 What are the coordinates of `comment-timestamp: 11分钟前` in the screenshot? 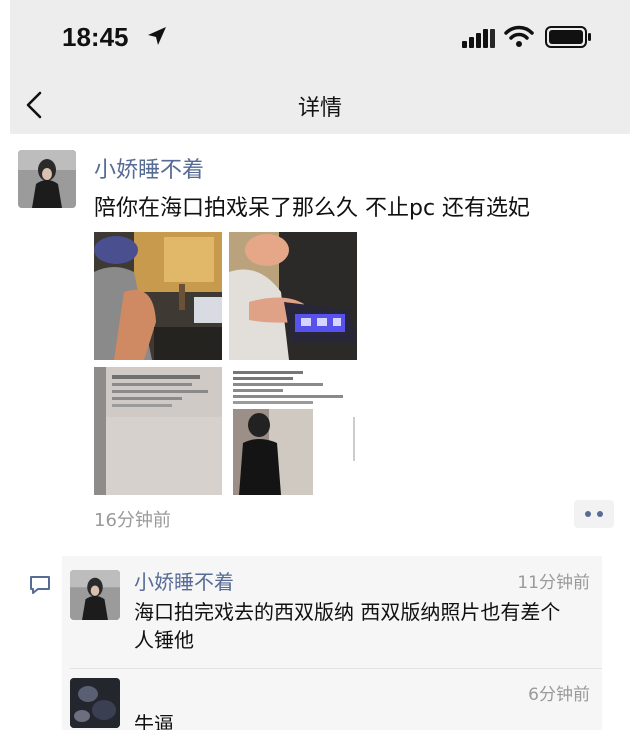 It's located at (553, 583).